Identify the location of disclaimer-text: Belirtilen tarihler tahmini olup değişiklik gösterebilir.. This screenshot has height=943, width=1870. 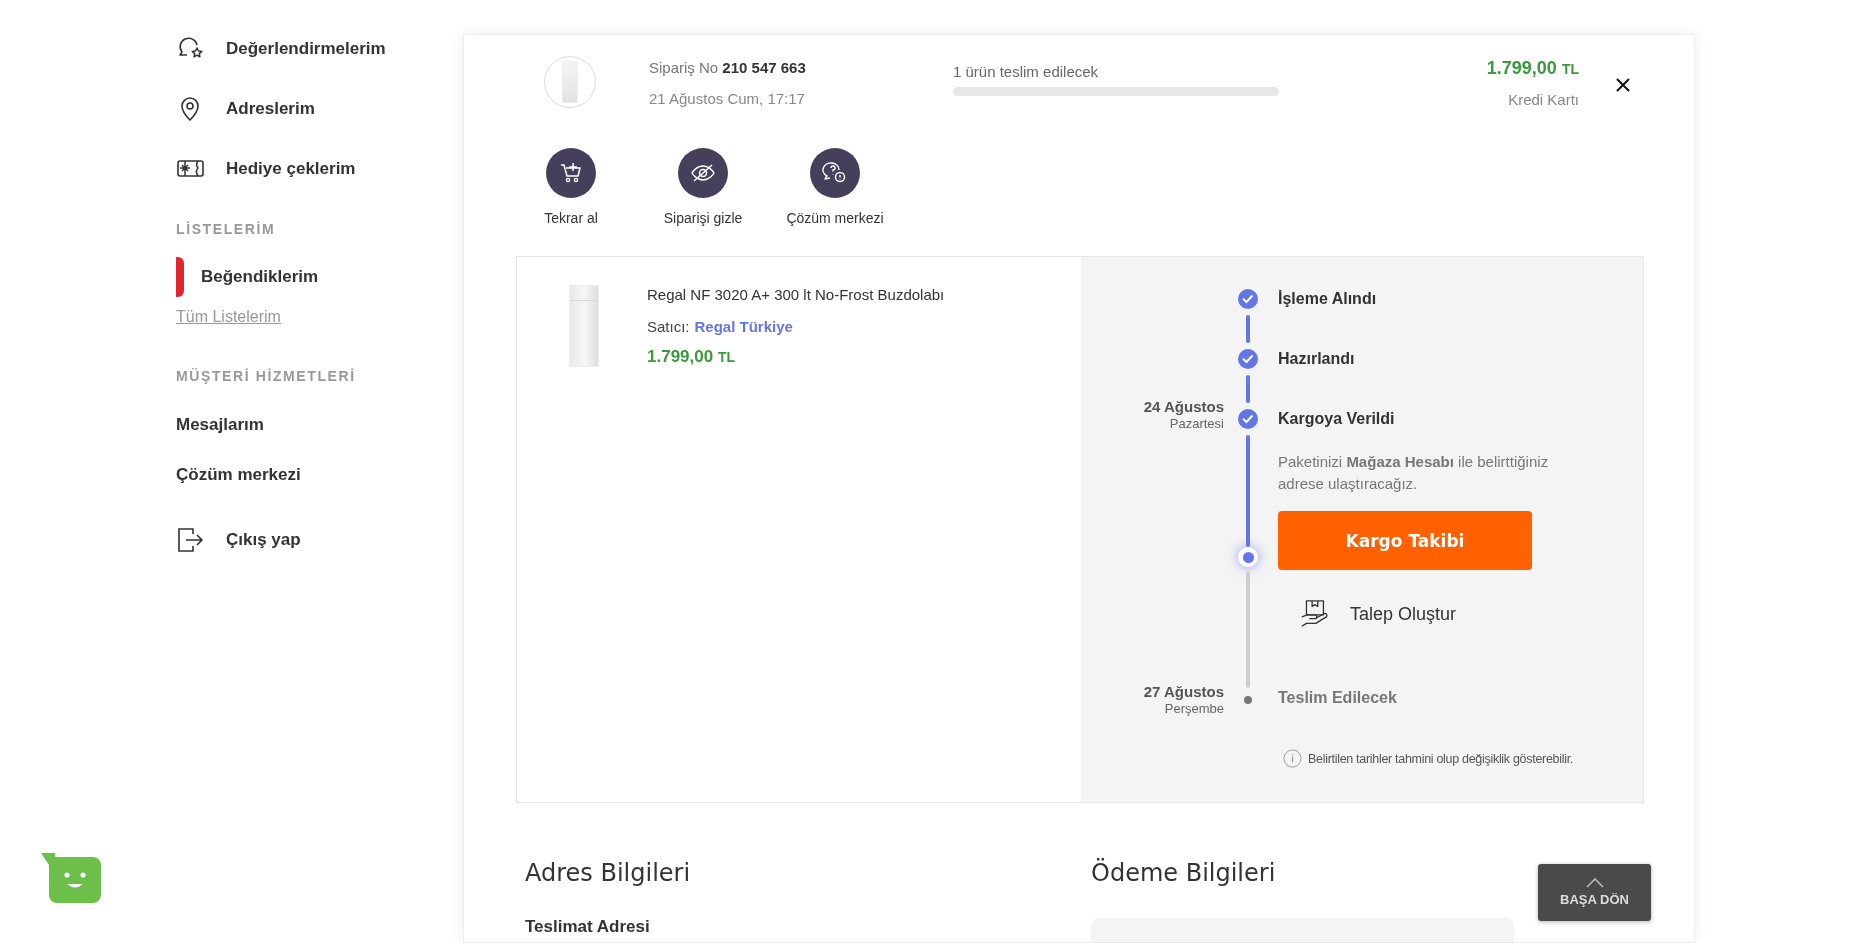
(1440, 758).